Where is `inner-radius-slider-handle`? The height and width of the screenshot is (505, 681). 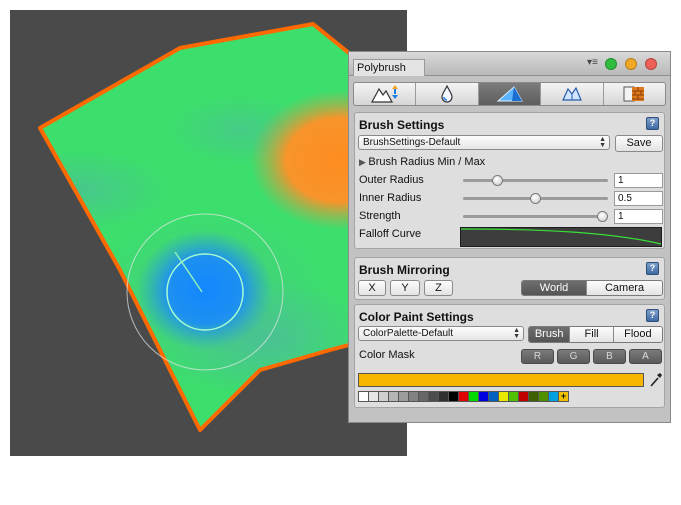
inner-radius-slider-handle is located at coordinates (535, 198).